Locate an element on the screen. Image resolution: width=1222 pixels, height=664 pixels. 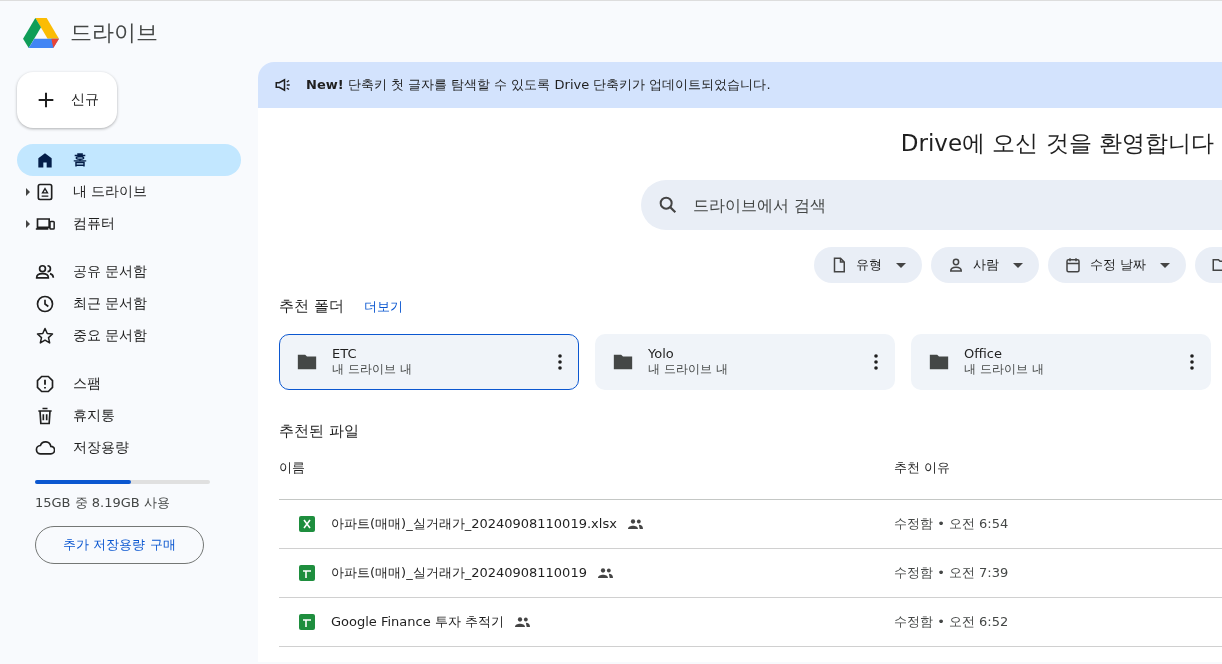
file-name: Google Finance 투자 추적기 is located at coordinates (417, 622).